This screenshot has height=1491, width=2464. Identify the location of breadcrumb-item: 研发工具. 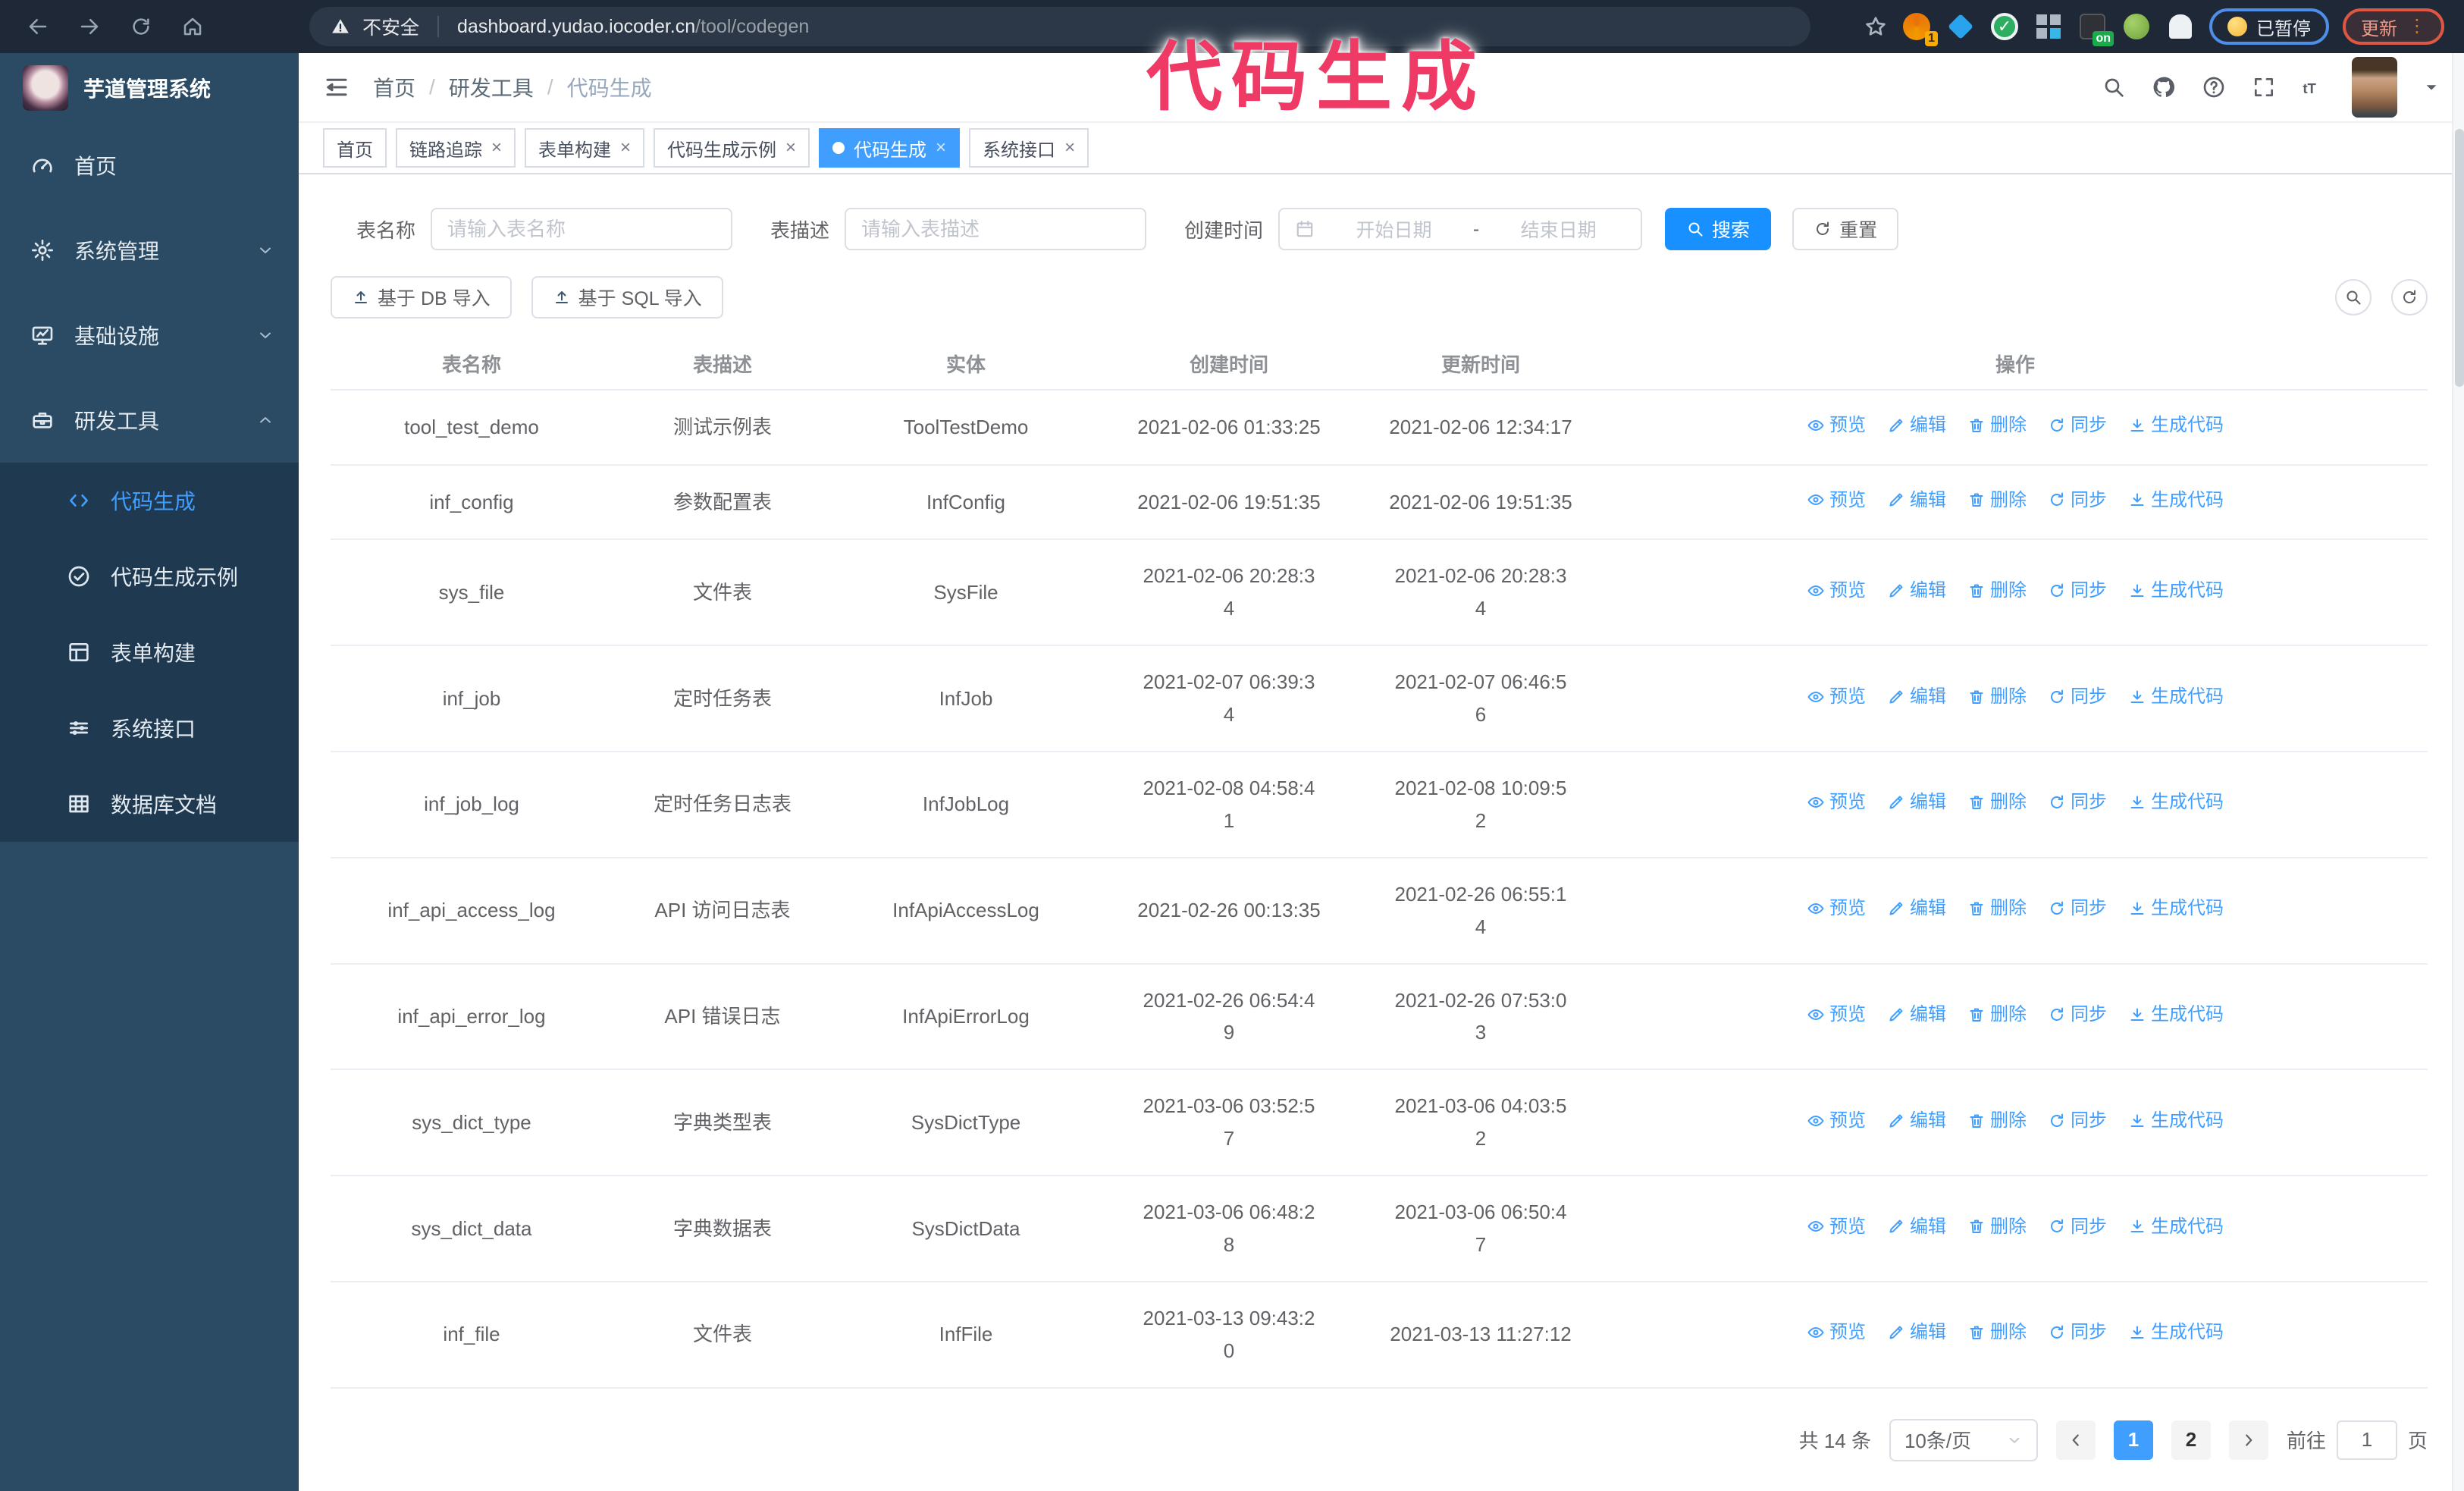
(491, 87).